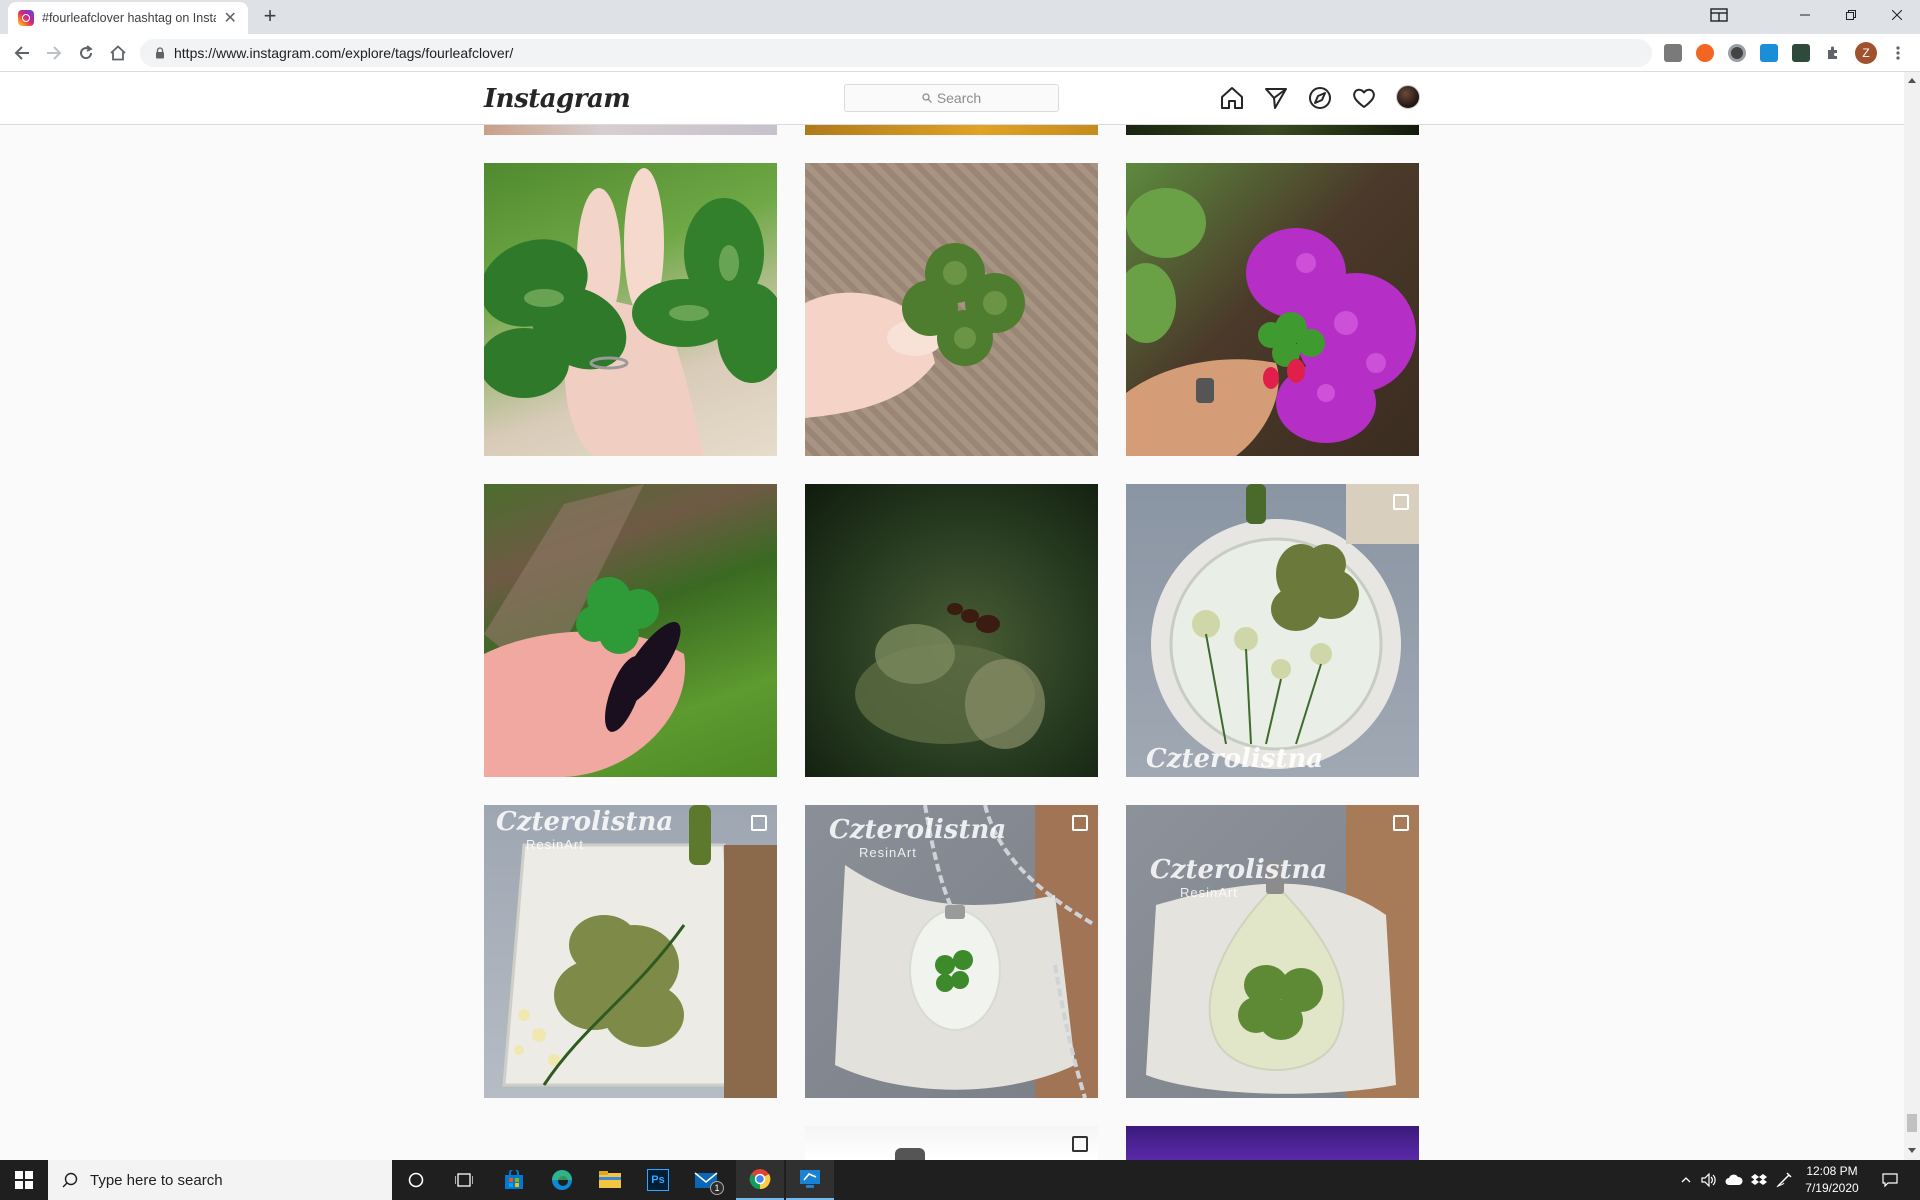  What do you see at coordinates (1833, 53) in the screenshot?
I see `extensions-puzzle-icon` at bounding box center [1833, 53].